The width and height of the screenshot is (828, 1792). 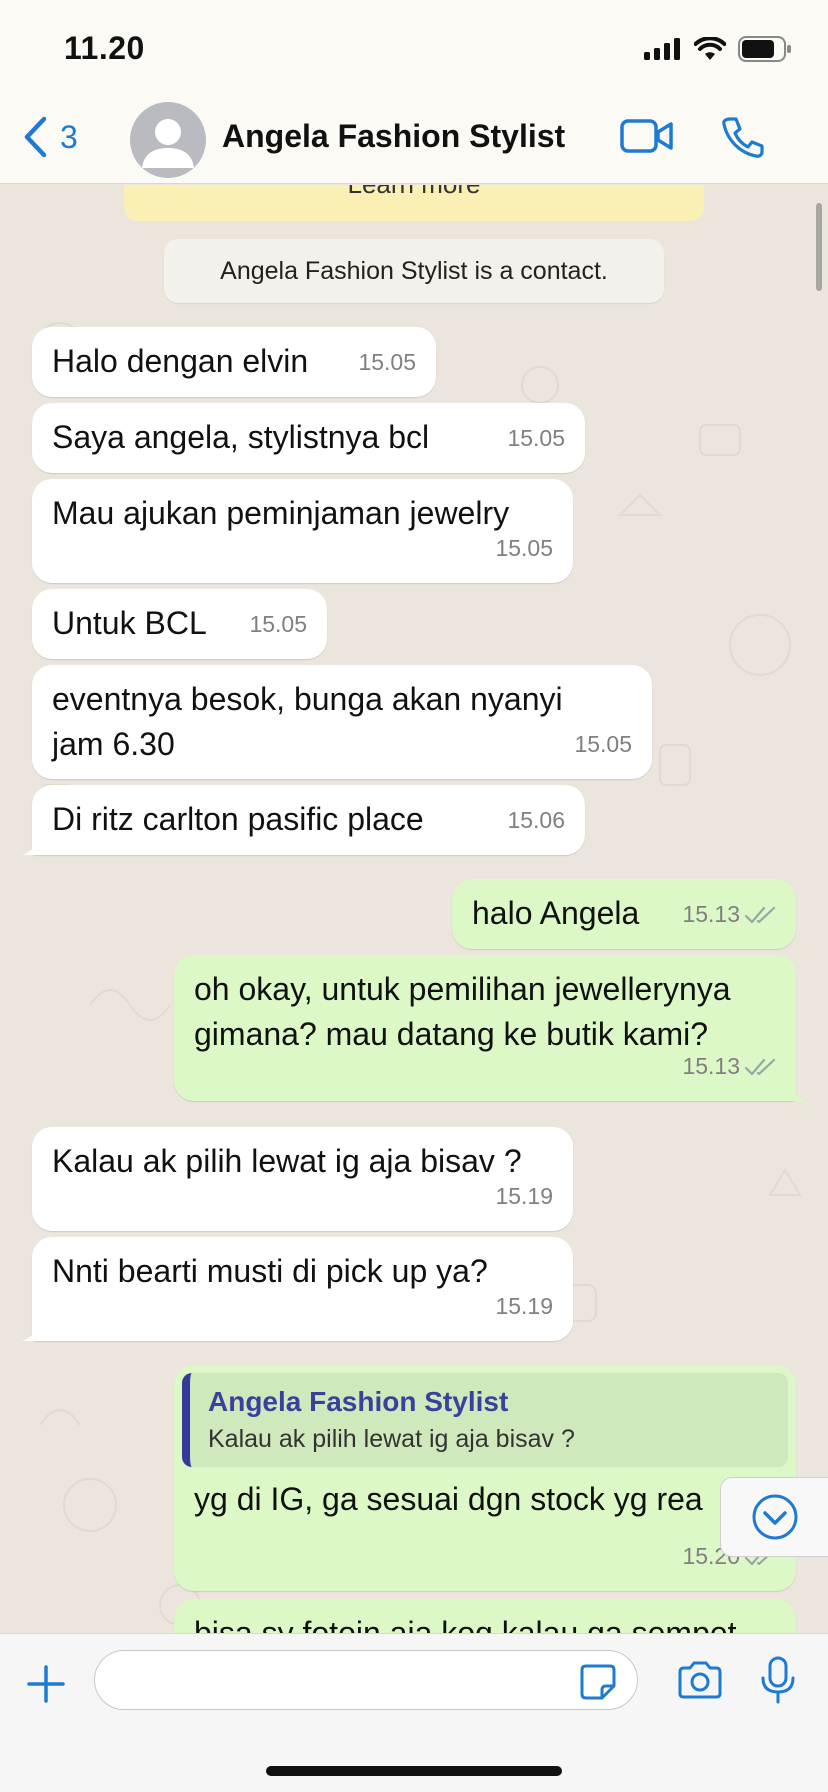 I want to click on message-text: Halo dengan elvin, so click(x=180, y=361).